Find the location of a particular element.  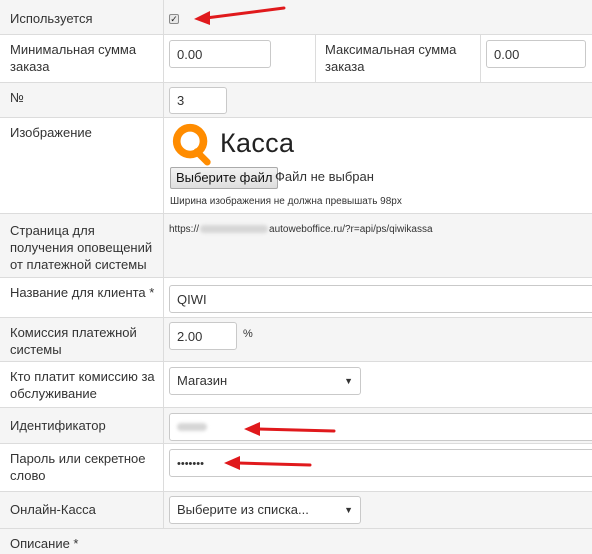

choose-file-button: Выберите файл is located at coordinates (224, 178).